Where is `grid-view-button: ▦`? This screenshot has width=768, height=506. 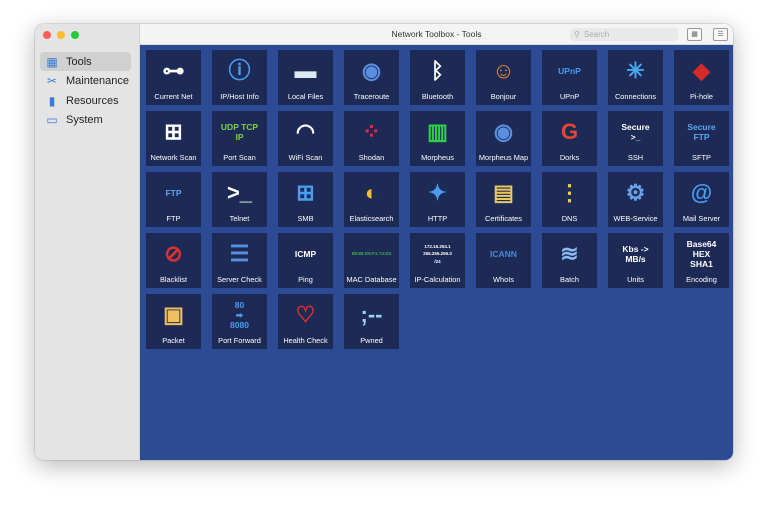
grid-view-button: ▦ is located at coordinates (694, 34).